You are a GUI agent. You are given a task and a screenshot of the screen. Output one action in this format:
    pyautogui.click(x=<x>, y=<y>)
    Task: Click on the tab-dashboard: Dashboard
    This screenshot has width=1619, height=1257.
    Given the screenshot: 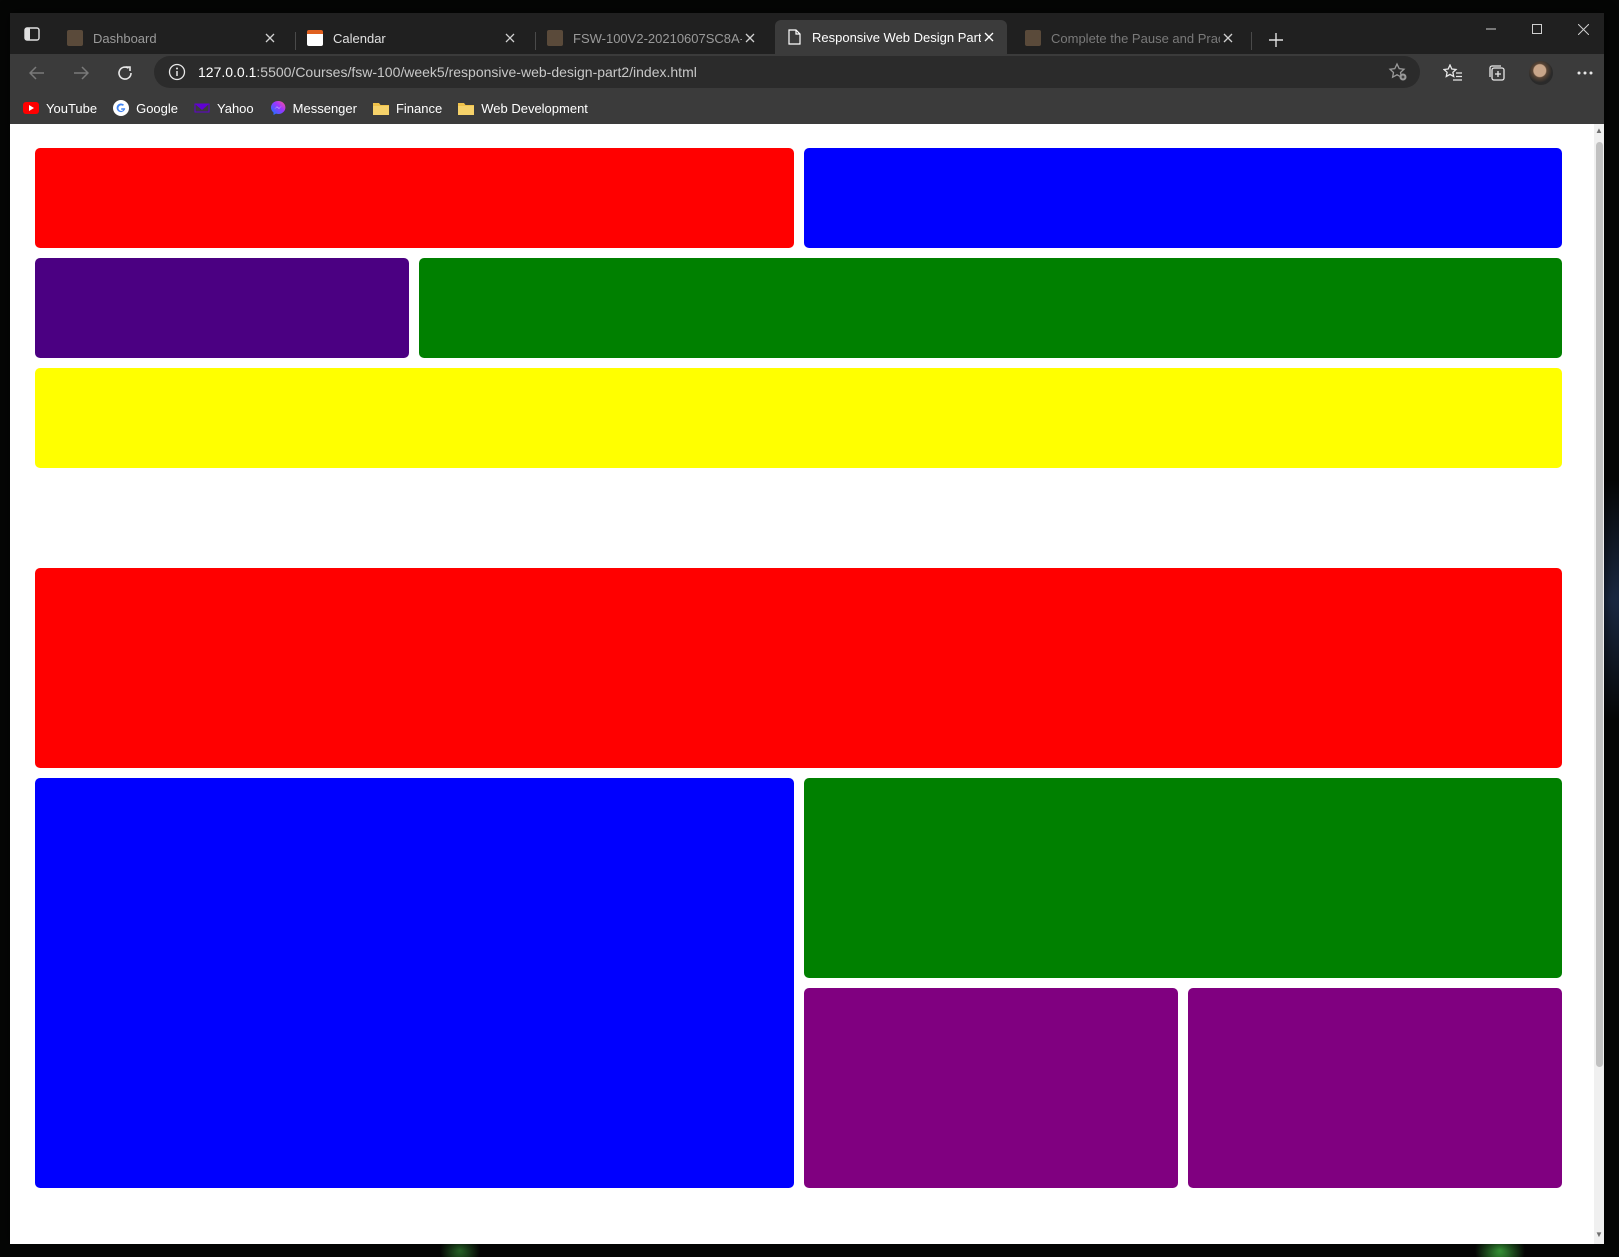 What is the action you would take?
    pyautogui.click(x=172, y=38)
    